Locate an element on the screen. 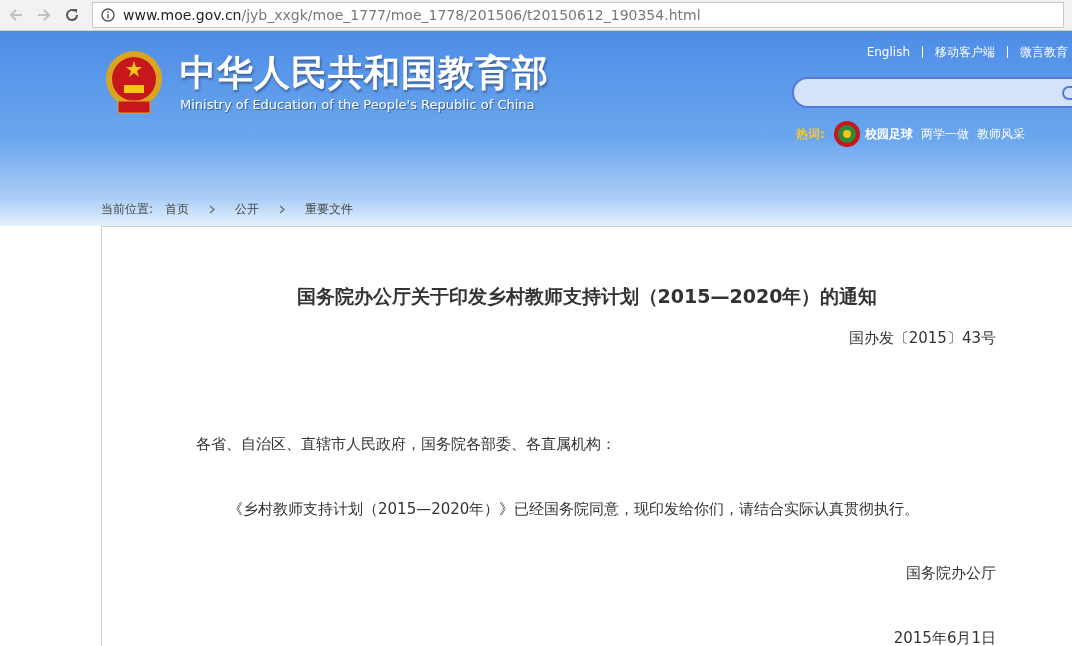 This screenshot has height=646, width=1072. back-icon is located at coordinates (16, 15).